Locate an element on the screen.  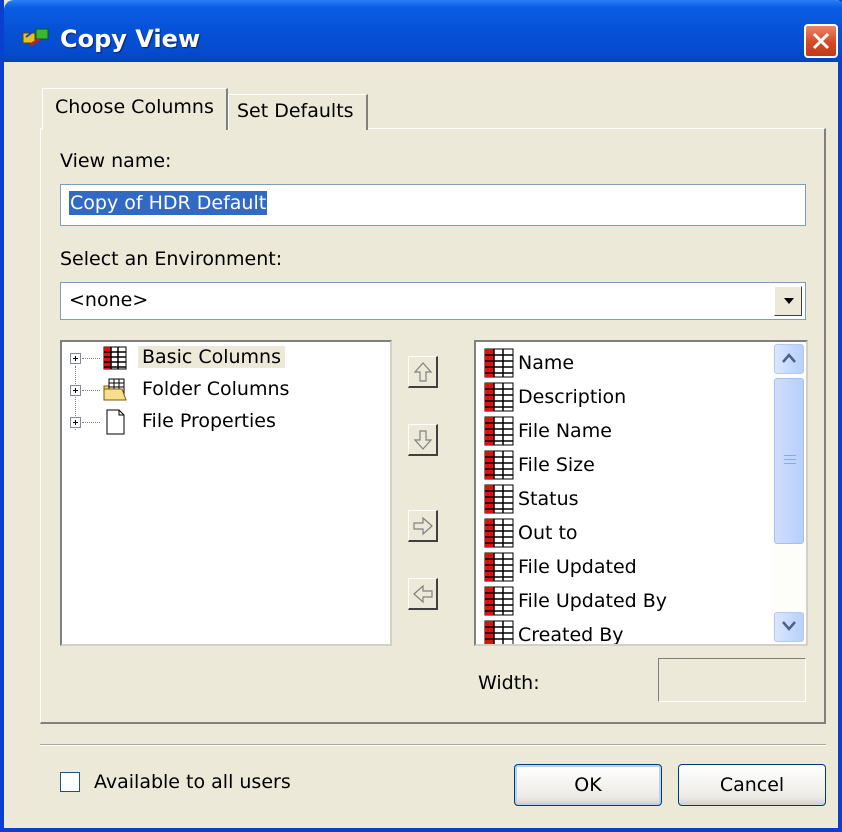
add-column-button is located at coordinates (423, 526).